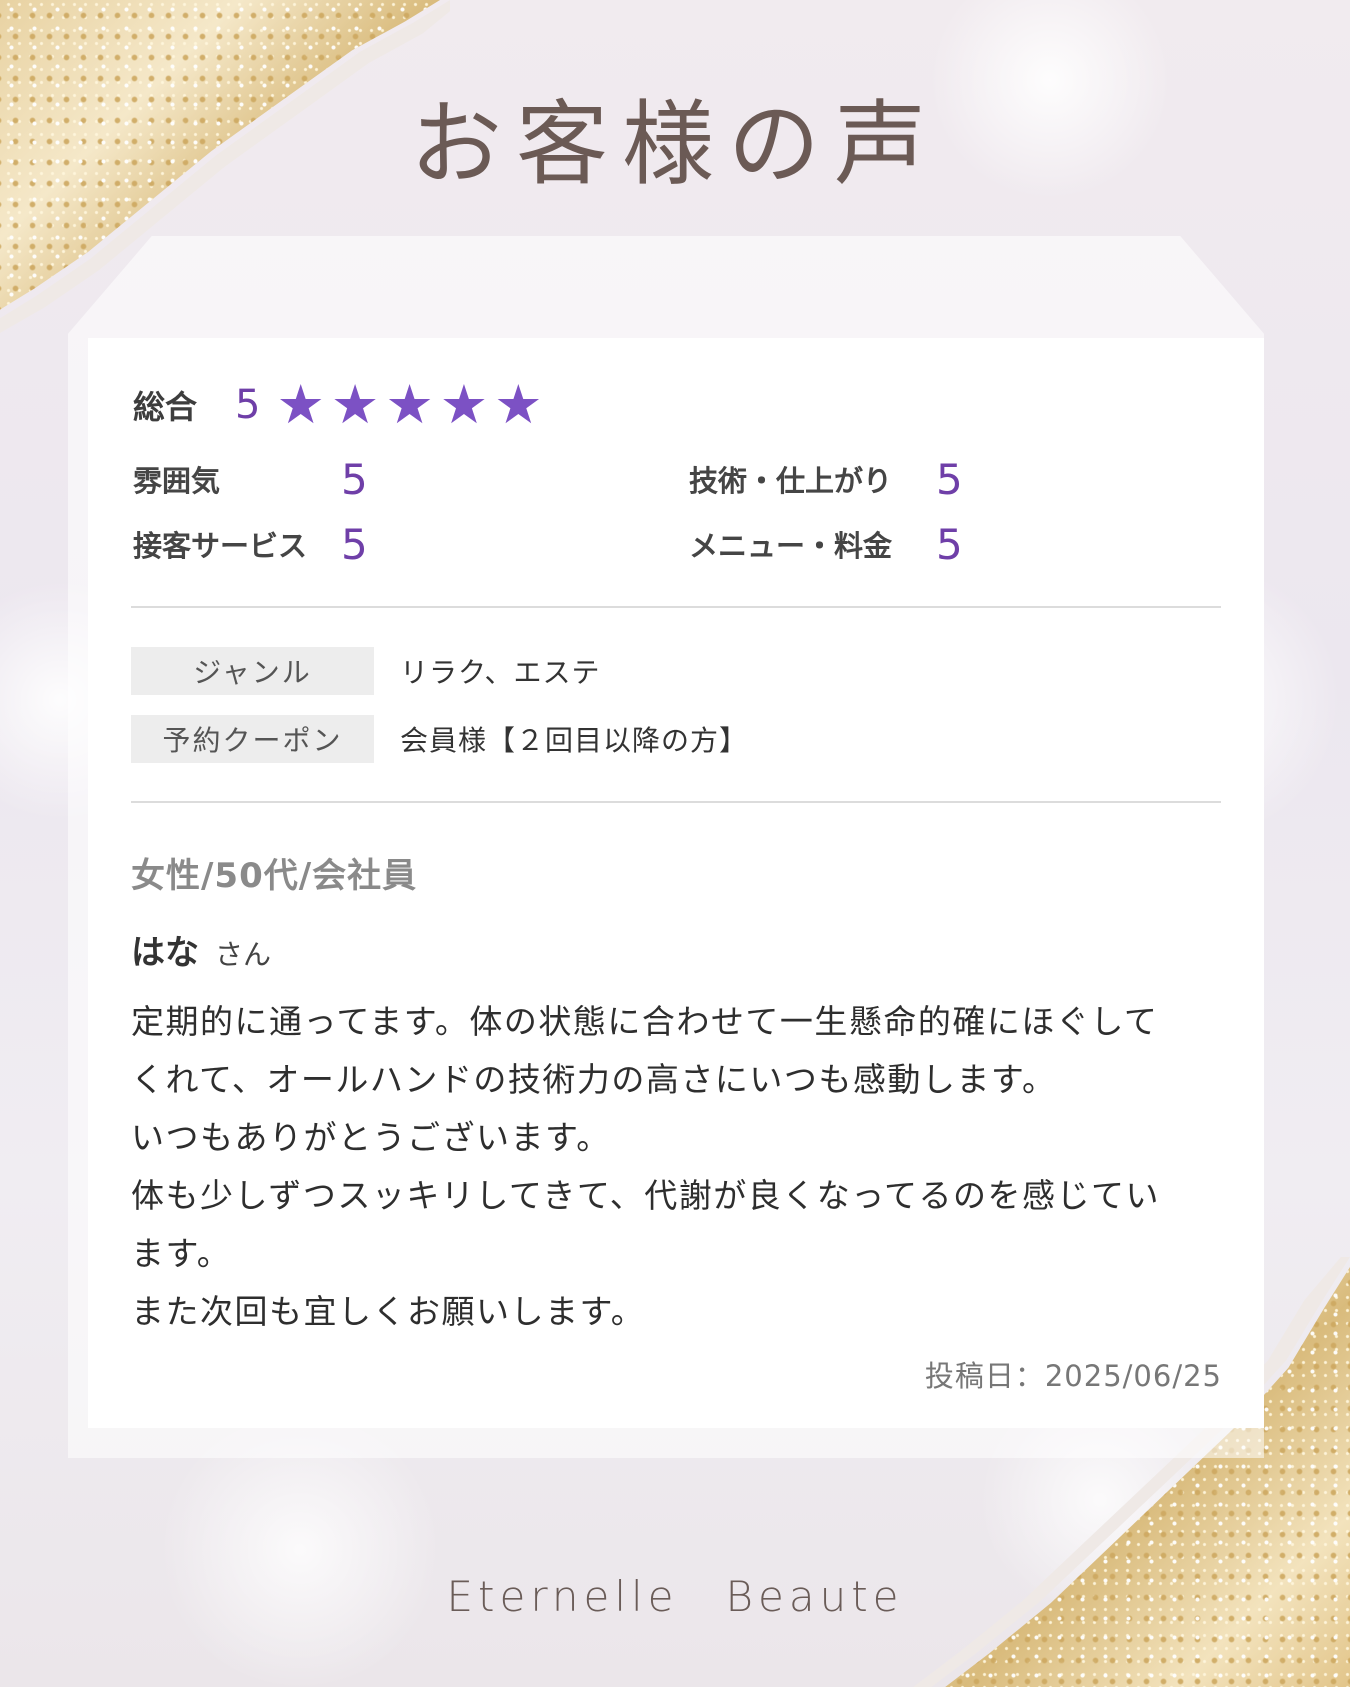 The width and height of the screenshot is (1350, 1687). I want to click on rating-service: 接客サービス 5, so click(250, 544).